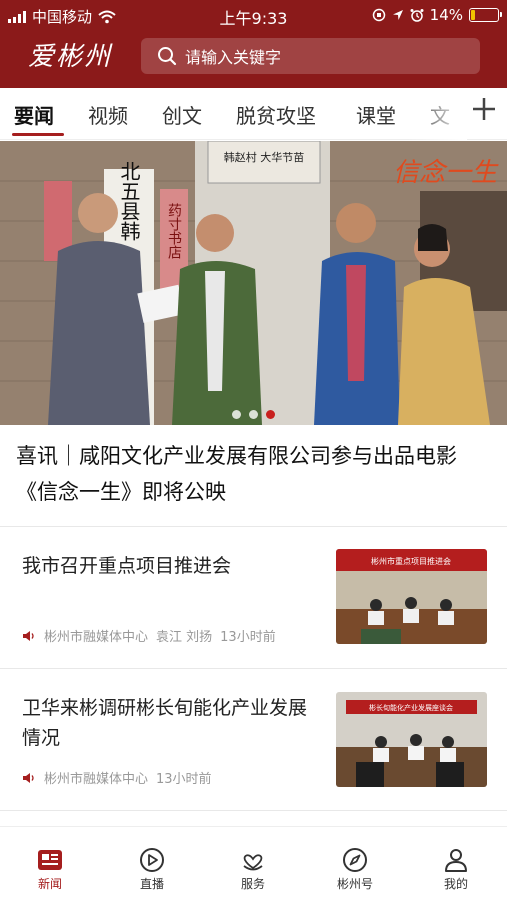  What do you see at coordinates (455, 884) in the screenshot?
I see `nav-mine-label: 我的` at bounding box center [455, 884].